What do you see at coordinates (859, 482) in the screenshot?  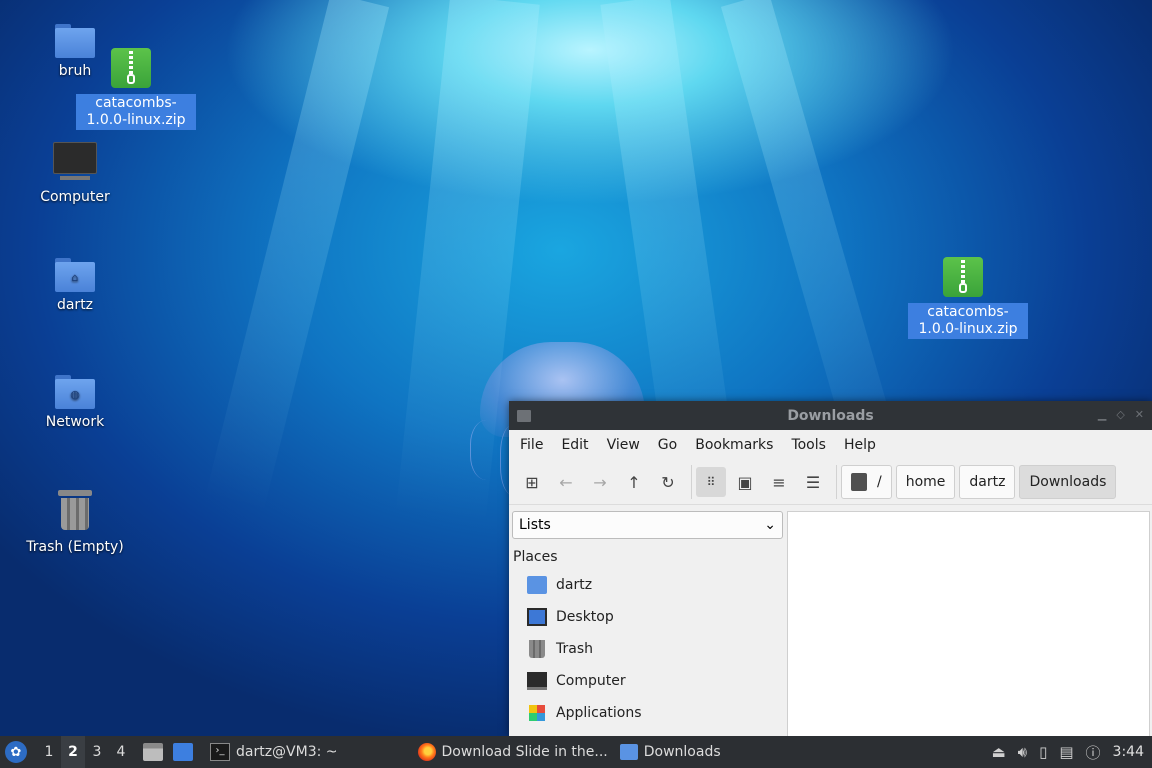 I see `hard-drive-icon` at bounding box center [859, 482].